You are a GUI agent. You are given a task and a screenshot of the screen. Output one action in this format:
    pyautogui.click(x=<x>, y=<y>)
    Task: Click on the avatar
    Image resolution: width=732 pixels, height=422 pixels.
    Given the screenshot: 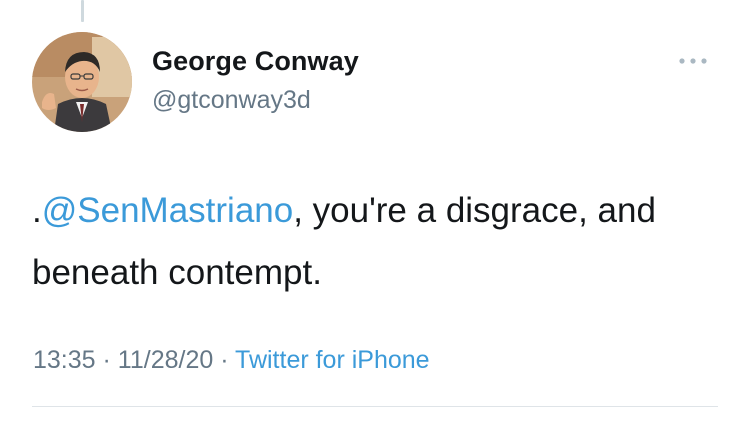 What is the action you would take?
    pyautogui.click(x=82, y=82)
    